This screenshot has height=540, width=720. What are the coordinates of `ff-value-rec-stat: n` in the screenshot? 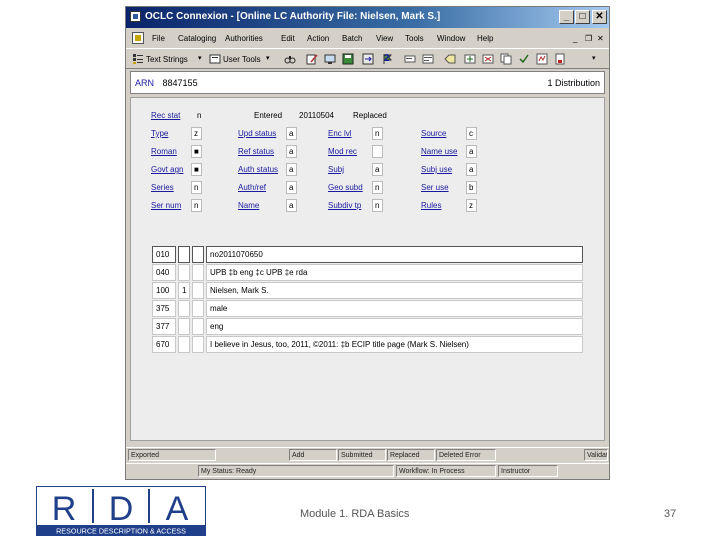 It's located at (199, 115).